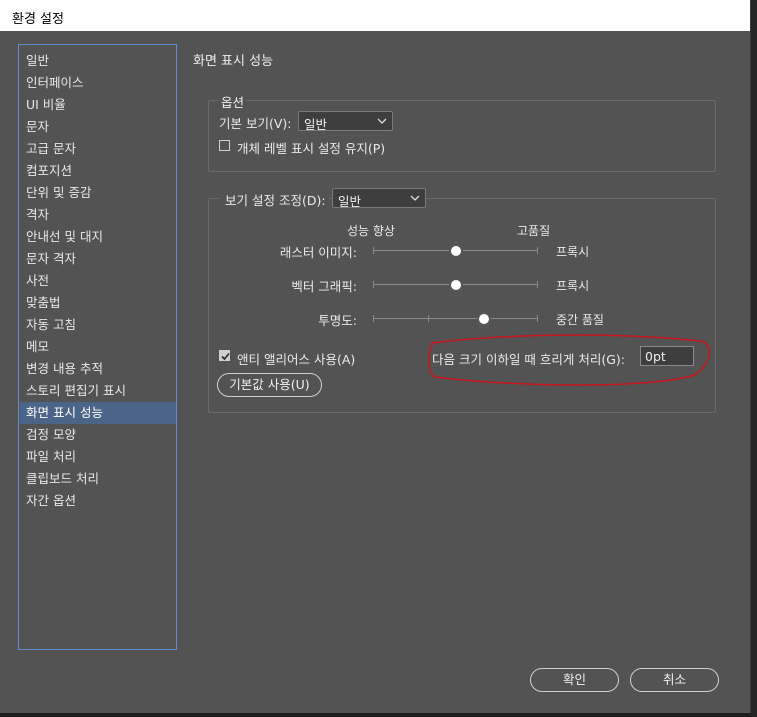  Describe the element at coordinates (98, 237) in the screenshot. I see `sidebar-item-guides: 안내선 및 대지` at that location.